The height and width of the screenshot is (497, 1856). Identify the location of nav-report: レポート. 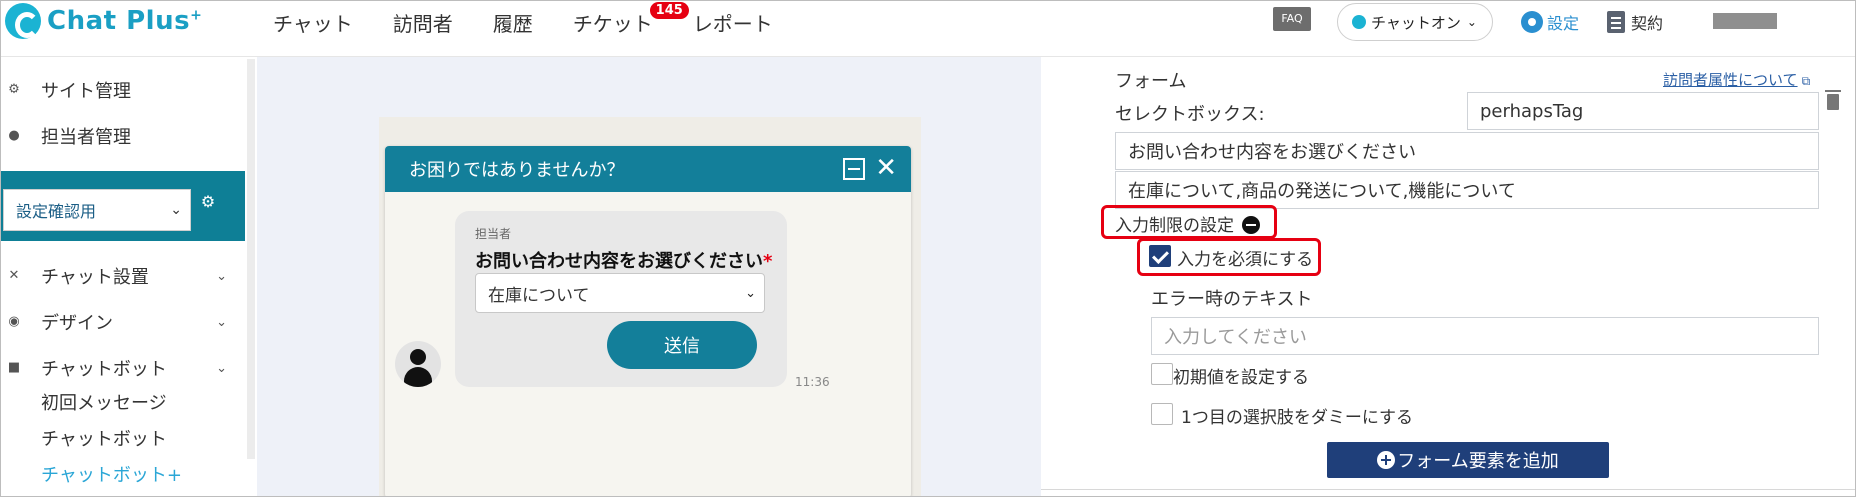
(733, 22).